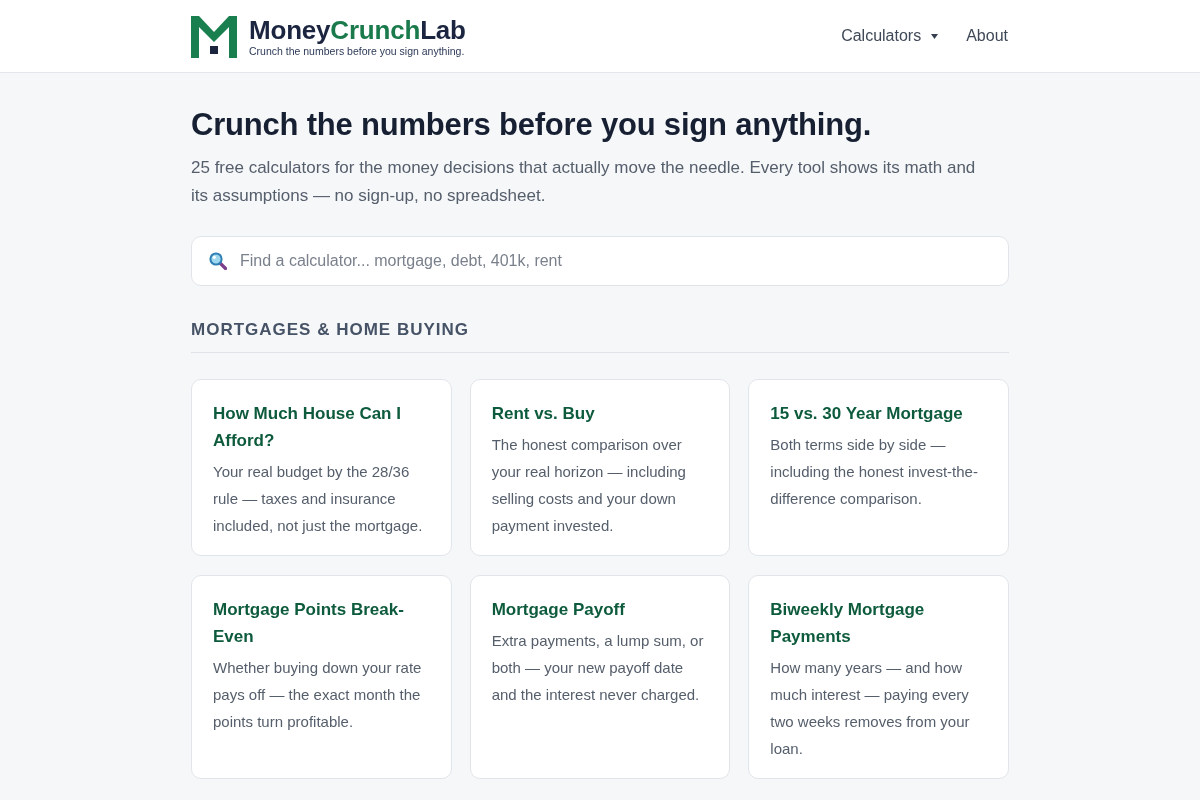 This screenshot has height=800, width=1200. Describe the element at coordinates (870, 708) in the screenshot. I see `card-description: How many years — and how much interest — paying every two weeks removes from your loan.` at that location.